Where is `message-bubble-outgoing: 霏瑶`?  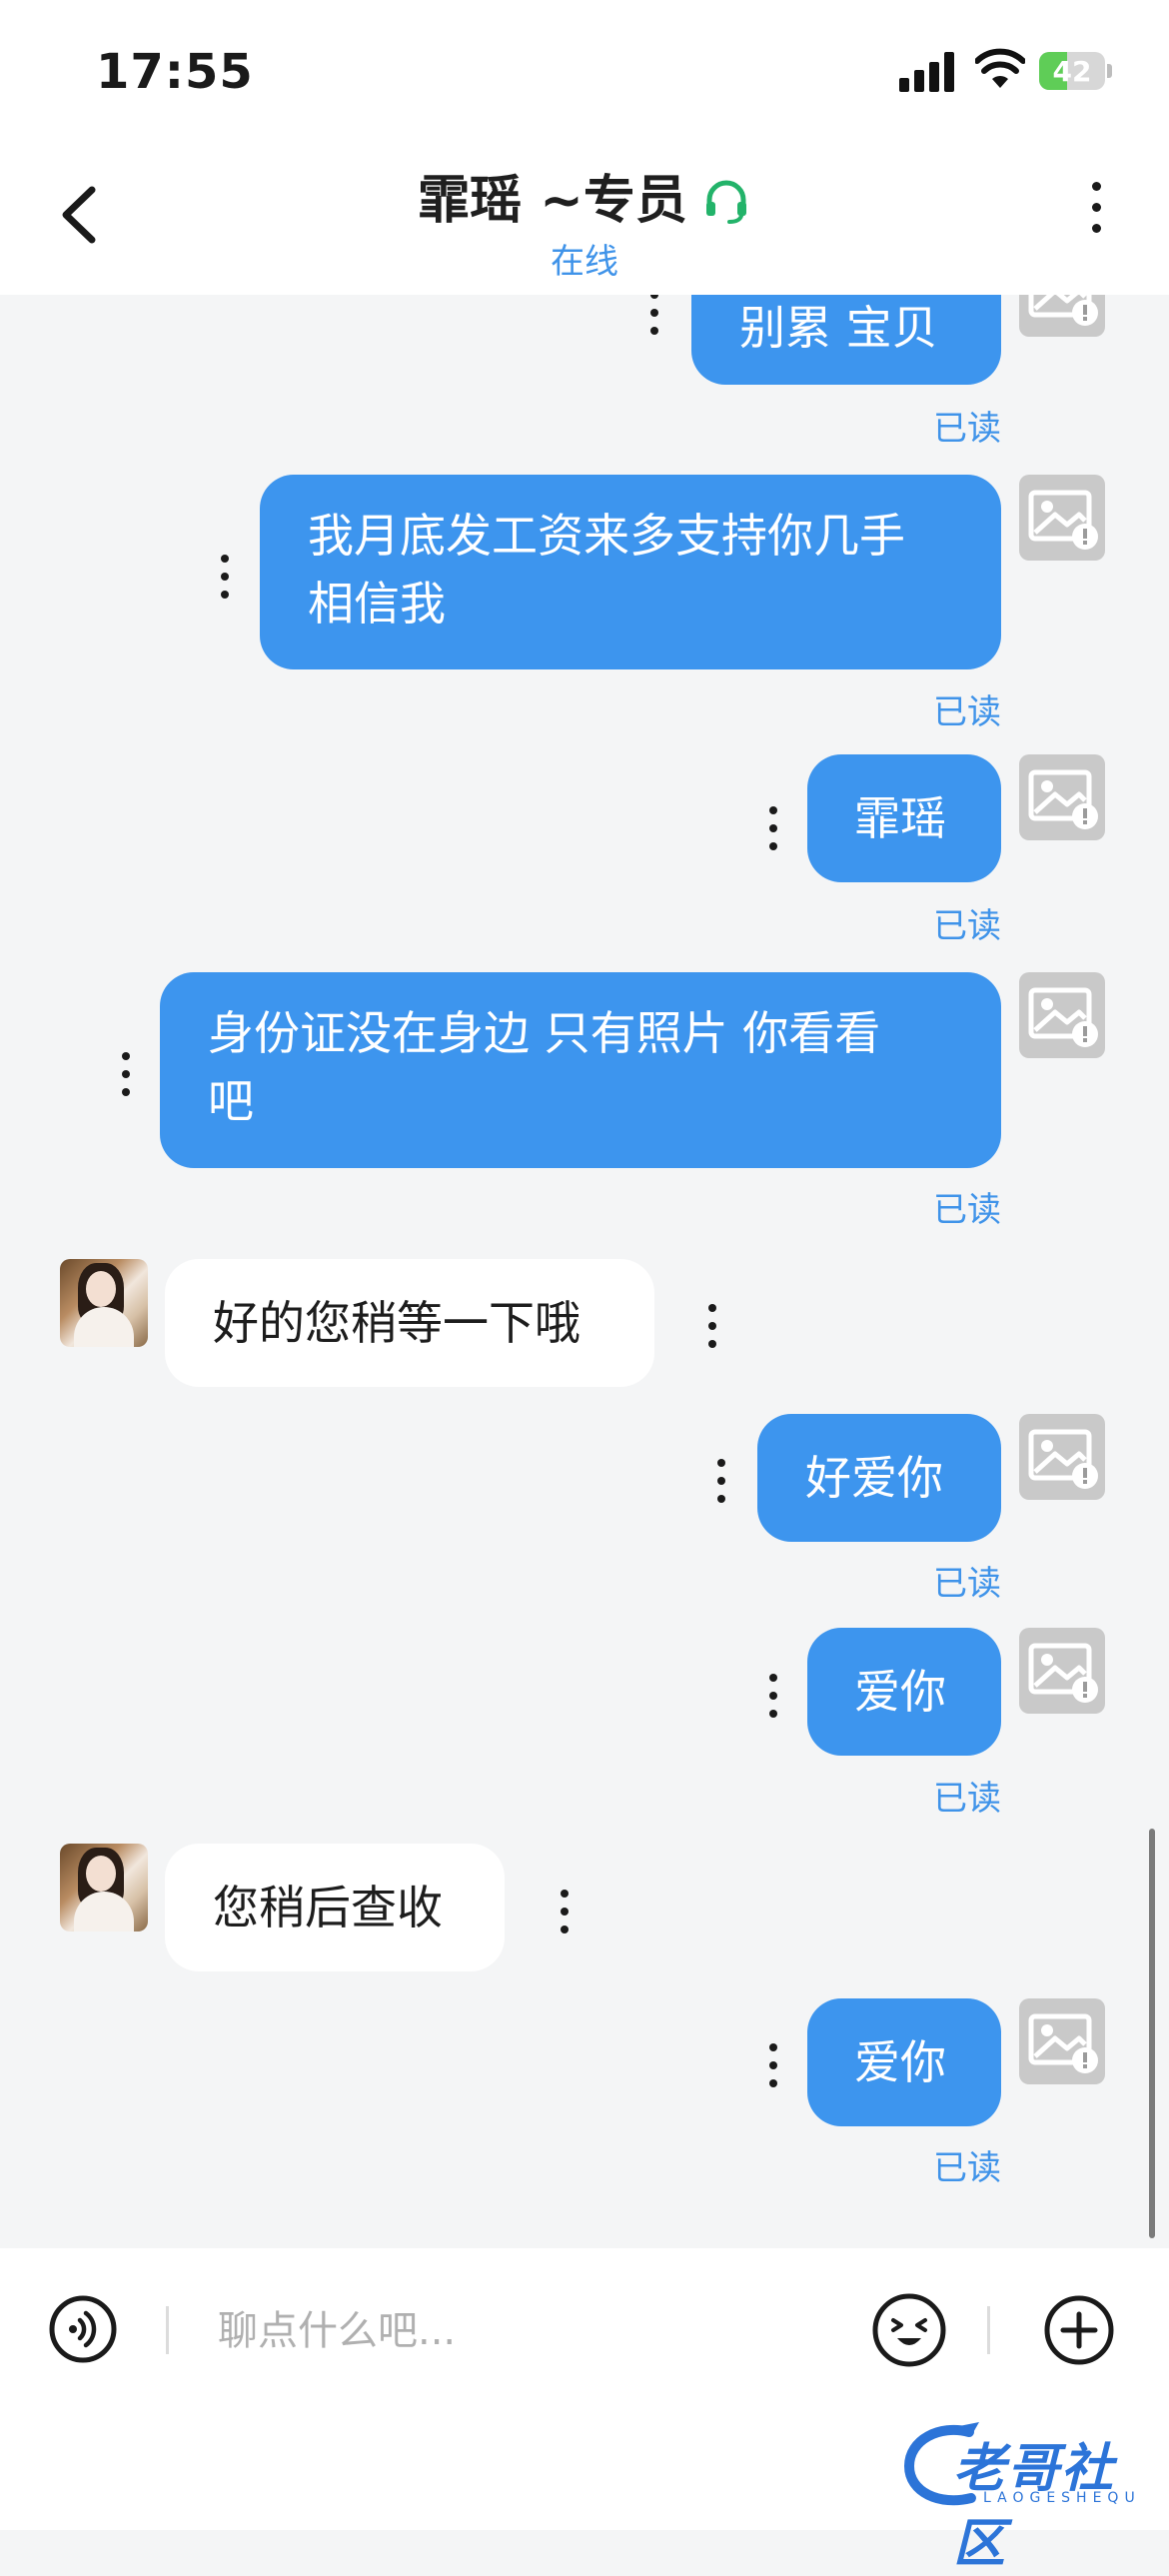 message-bubble-outgoing: 霏瑶 is located at coordinates (904, 818).